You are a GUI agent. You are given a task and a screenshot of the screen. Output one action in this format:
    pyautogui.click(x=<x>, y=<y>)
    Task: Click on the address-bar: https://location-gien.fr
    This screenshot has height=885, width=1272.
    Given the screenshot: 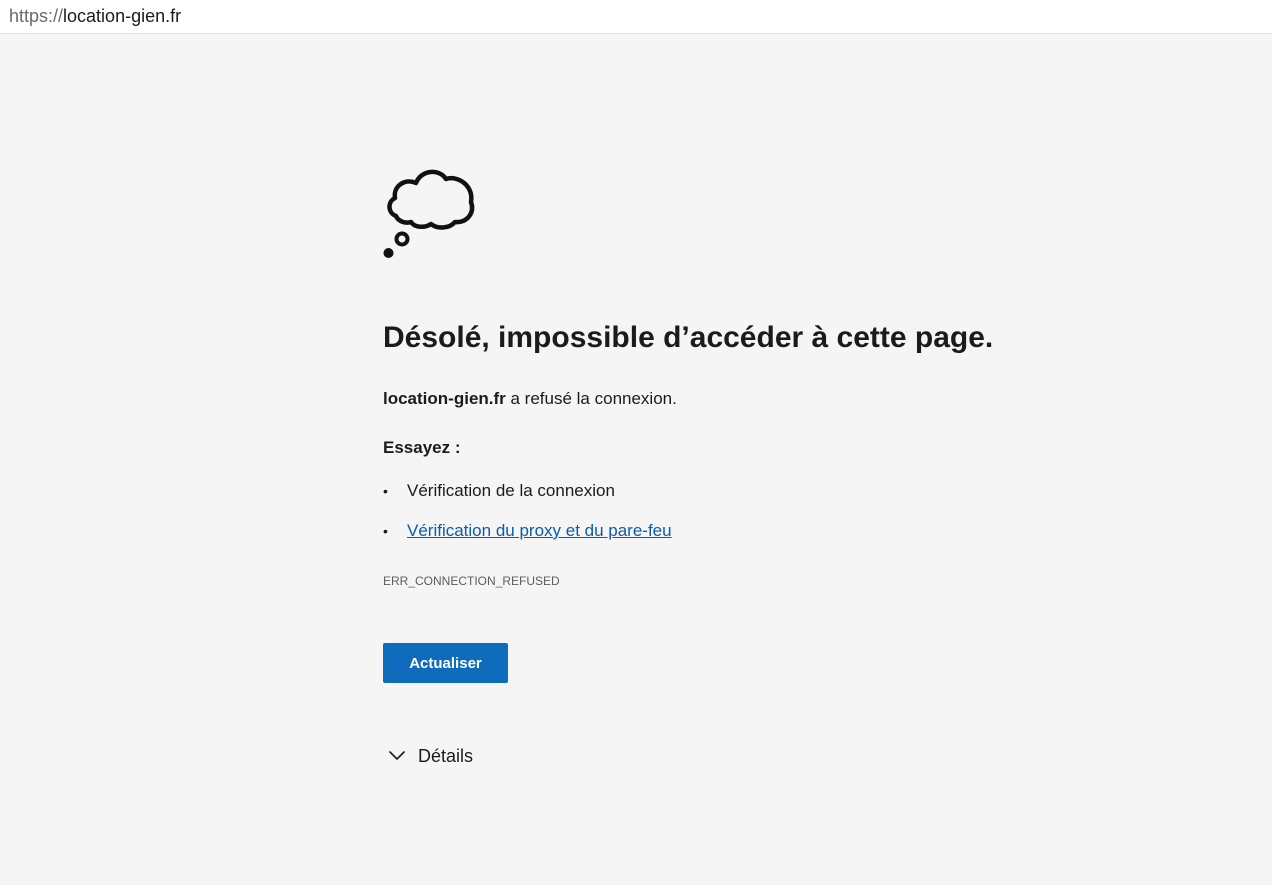 What is the action you would take?
    pyautogui.click(x=636, y=17)
    